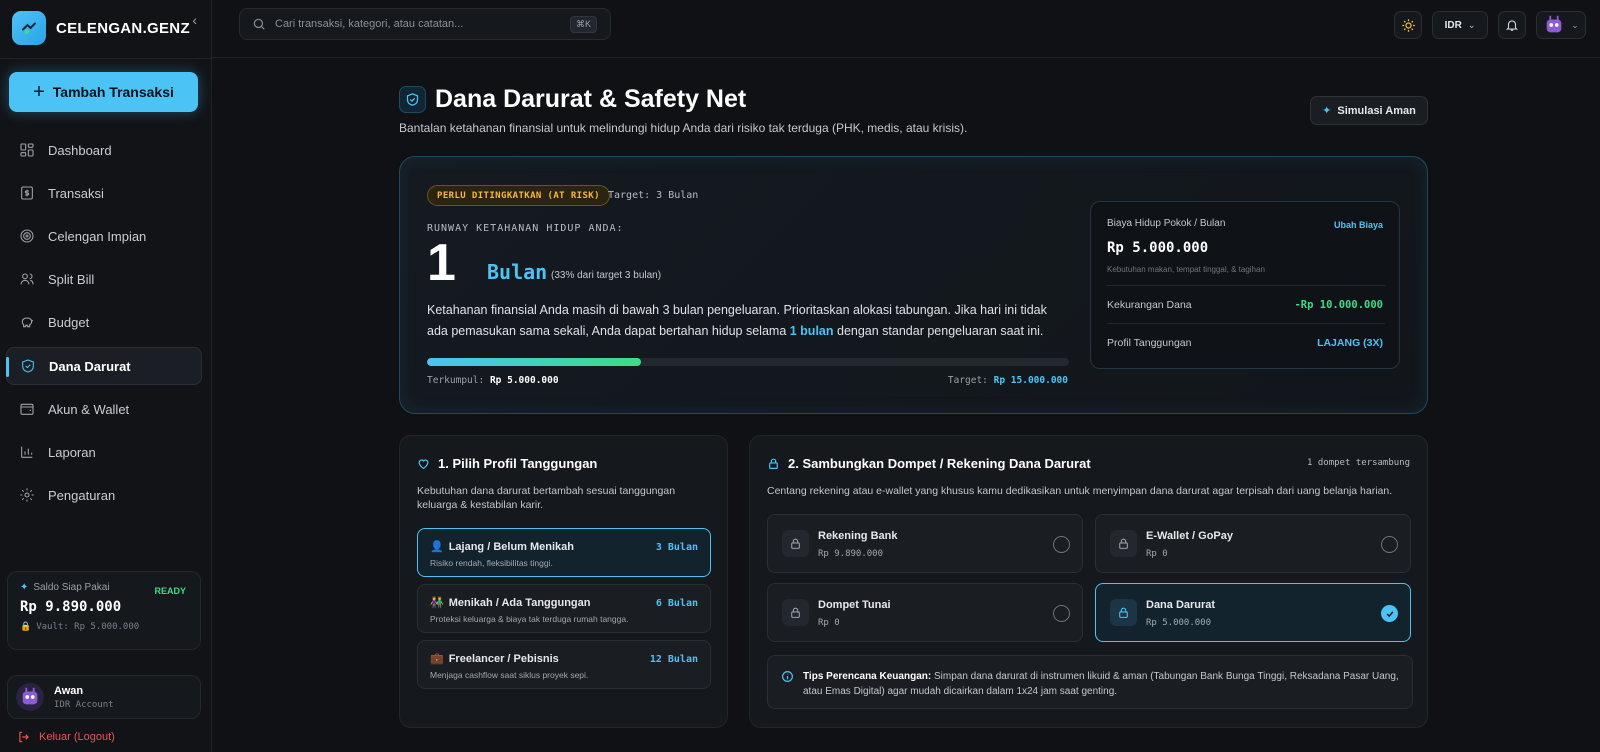  I want to click on simulate-label: Simulasi Aman, so click(1376, 110).